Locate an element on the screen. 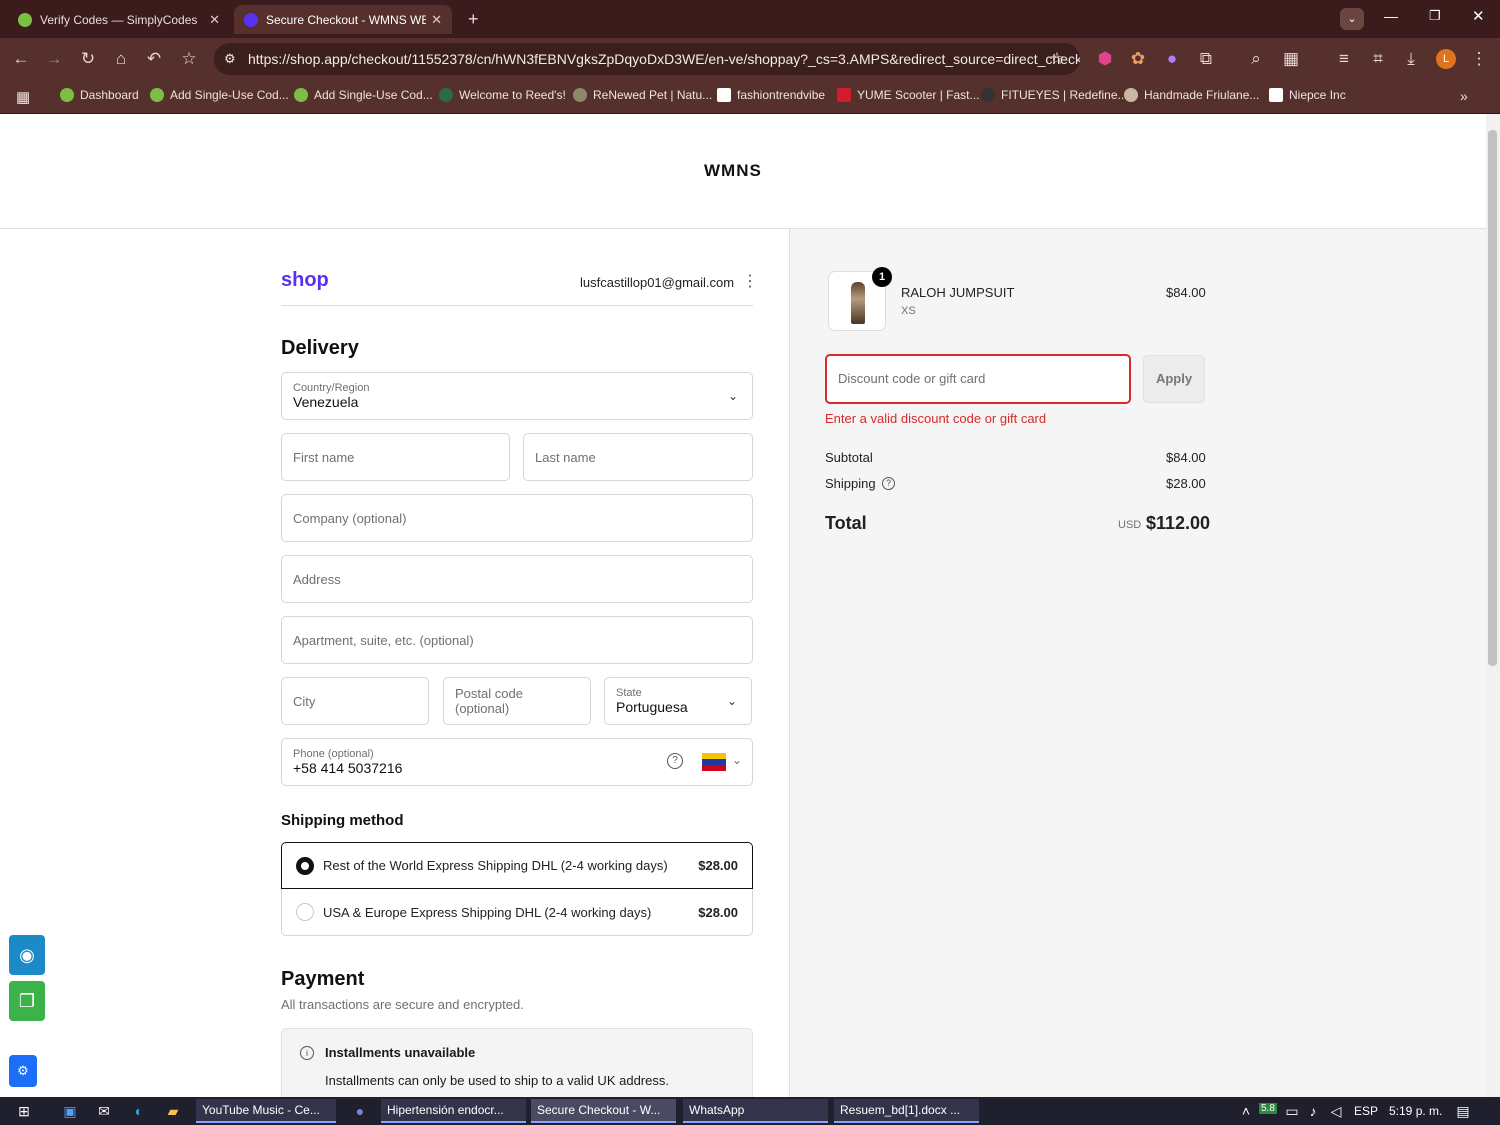 The image size is (1500, 1125). menu-icon: ⋮ is located at coordinates (1479, 59).